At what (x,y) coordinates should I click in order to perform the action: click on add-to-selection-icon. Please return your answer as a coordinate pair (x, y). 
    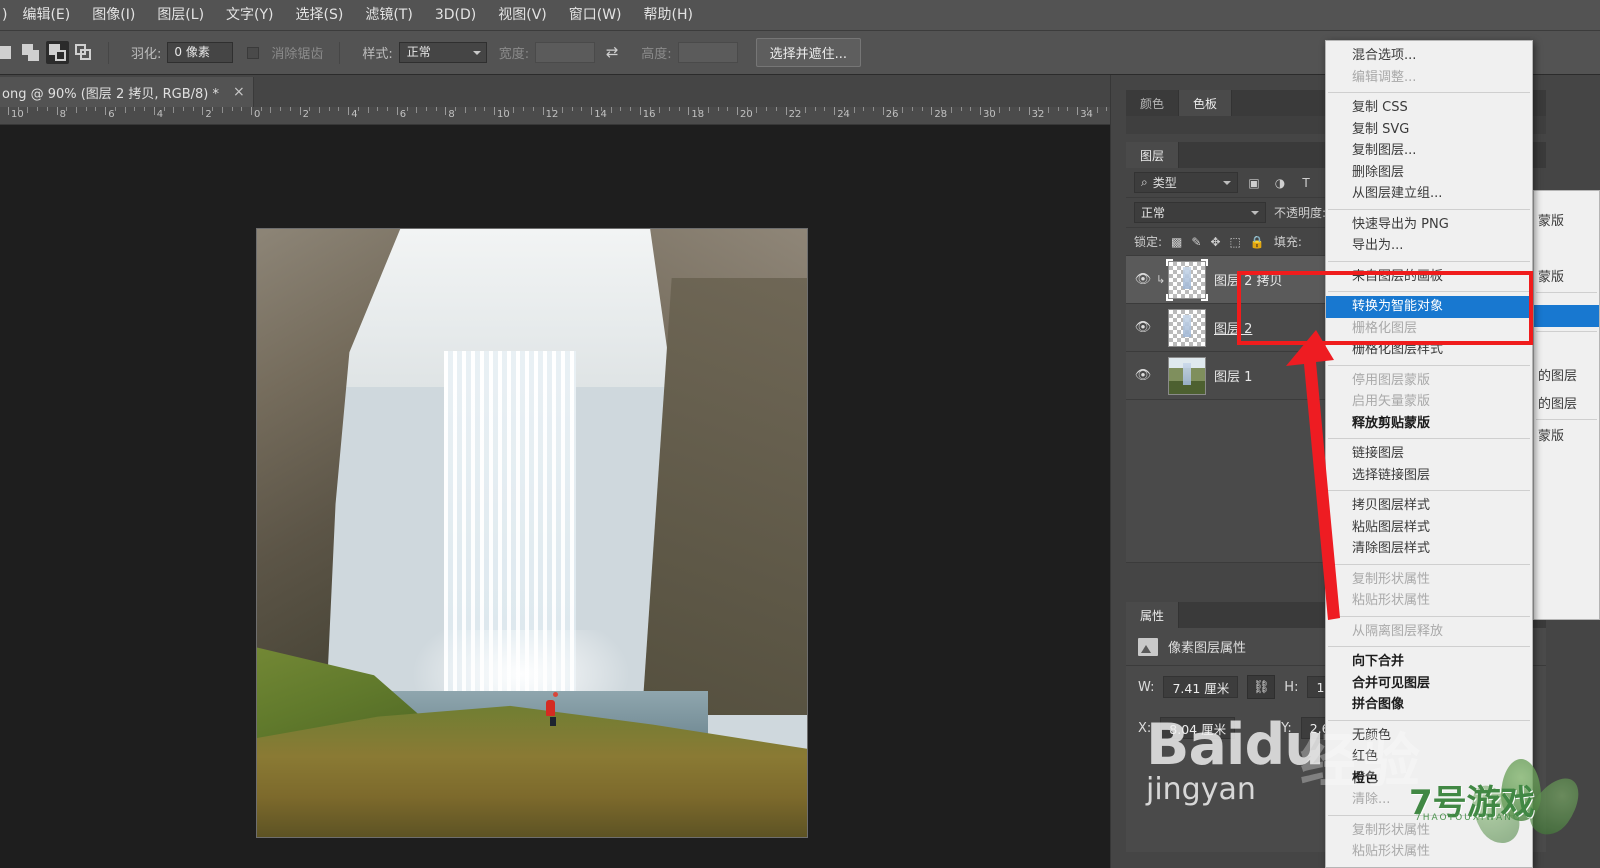
    Looking at the image, I should click on (31, 52).